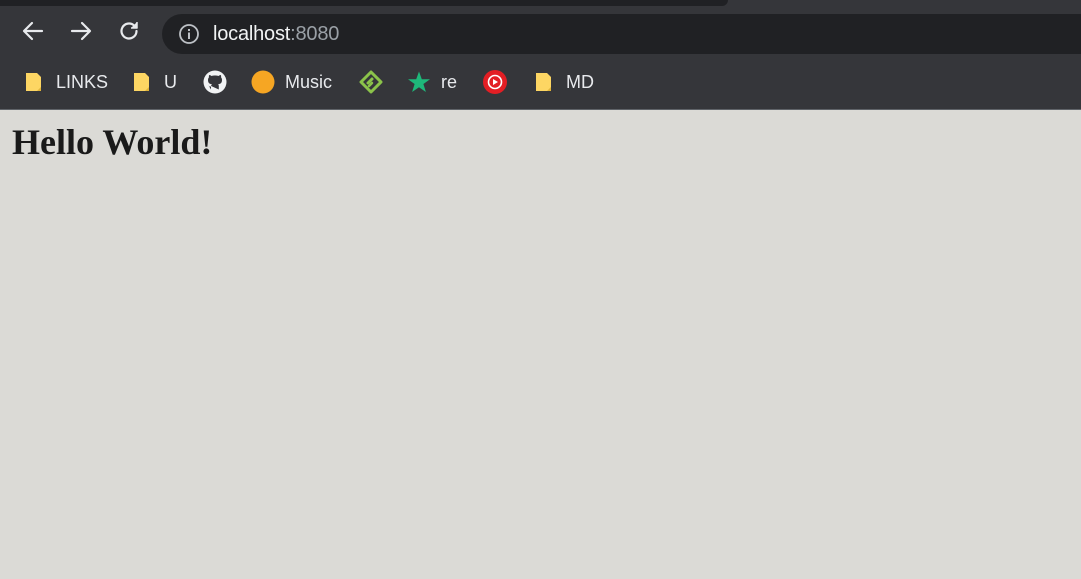  I want to click on bookmark-feedly, so click(376, 82).